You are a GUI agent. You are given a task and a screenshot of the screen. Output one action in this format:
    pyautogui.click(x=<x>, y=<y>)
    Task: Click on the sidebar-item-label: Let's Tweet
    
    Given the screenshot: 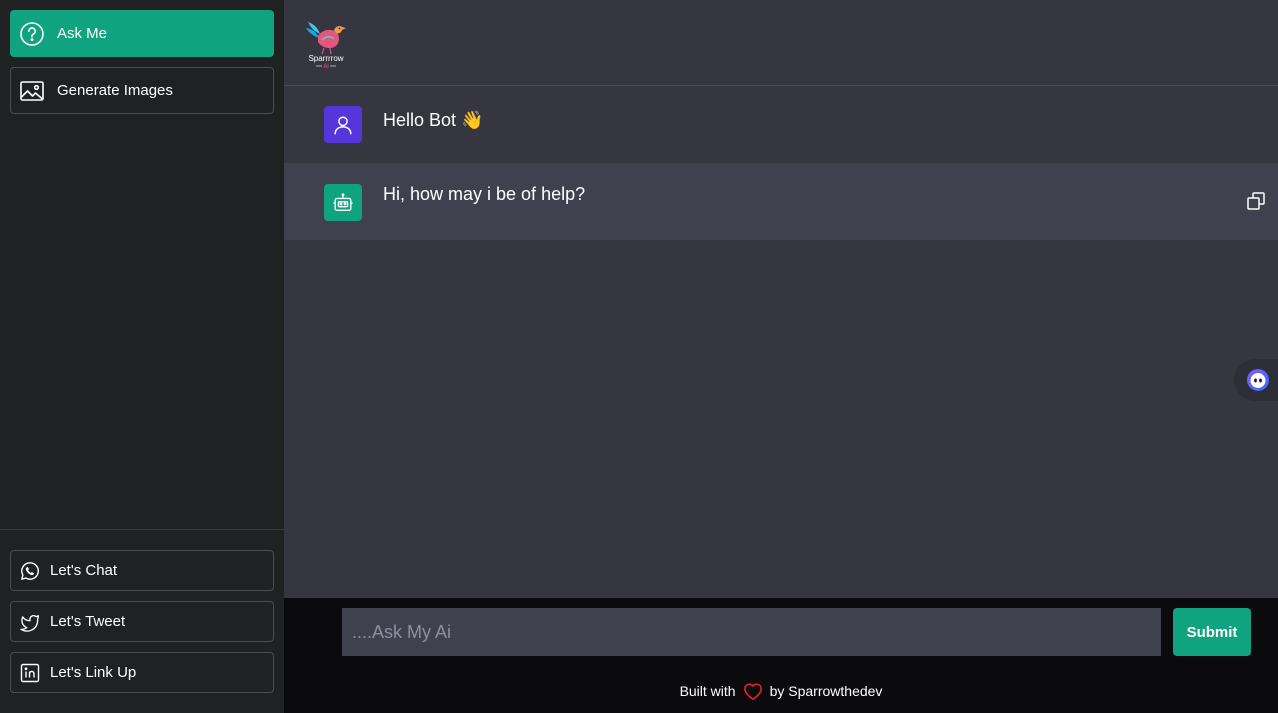 What is the action you would take?
    pyautogui.click(x=88, y=621)
    